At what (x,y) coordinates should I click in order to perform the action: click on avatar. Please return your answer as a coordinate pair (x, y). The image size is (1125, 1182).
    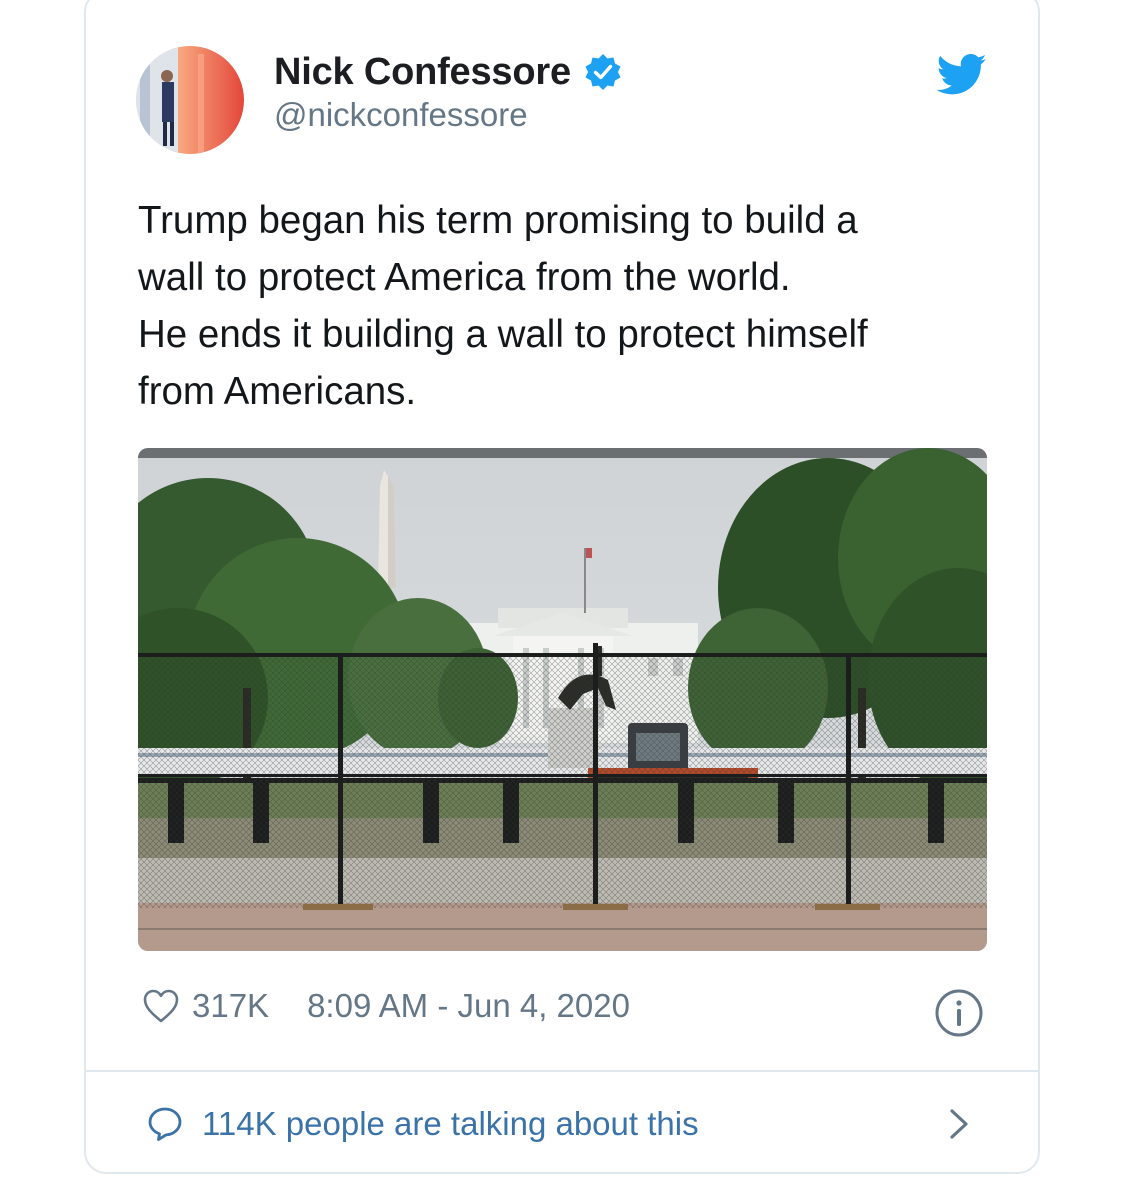
    Looking at the image, I should click on (190, 100).